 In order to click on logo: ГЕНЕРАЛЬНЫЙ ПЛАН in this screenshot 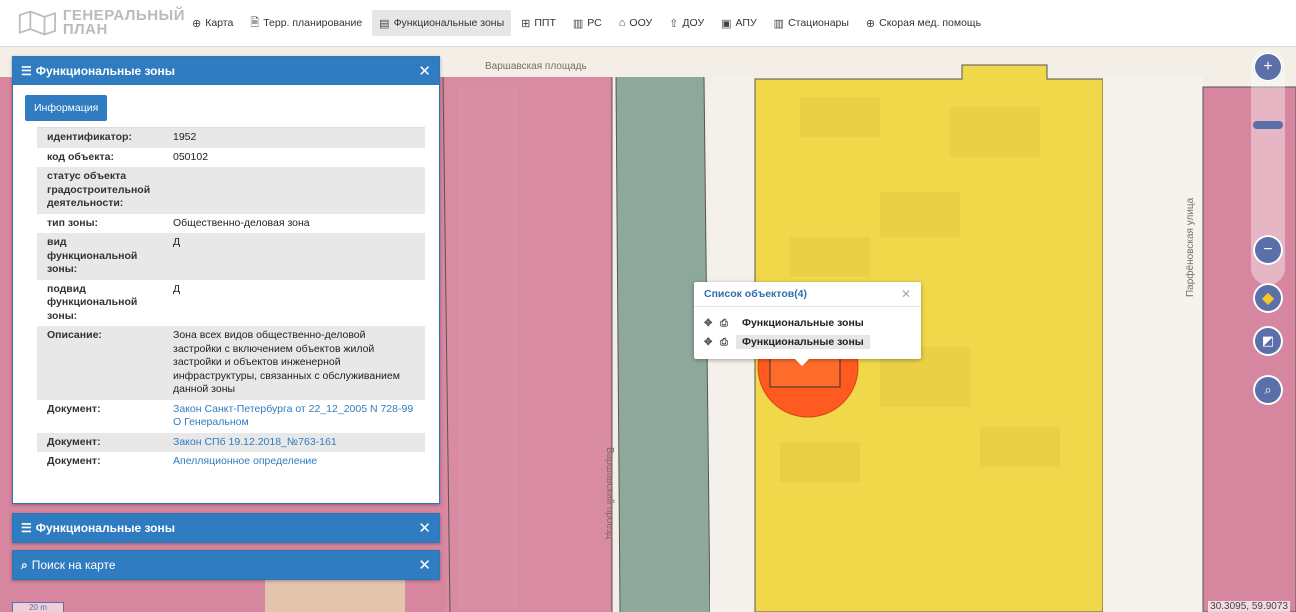, I will do `click(92, 23)`.